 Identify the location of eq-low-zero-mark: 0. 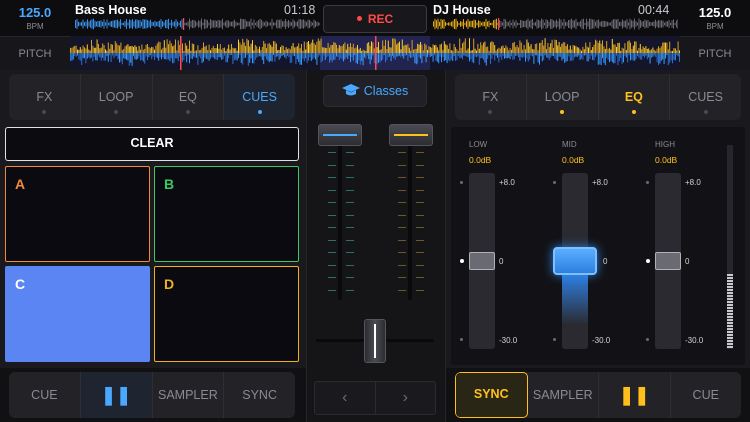
(501, 261).